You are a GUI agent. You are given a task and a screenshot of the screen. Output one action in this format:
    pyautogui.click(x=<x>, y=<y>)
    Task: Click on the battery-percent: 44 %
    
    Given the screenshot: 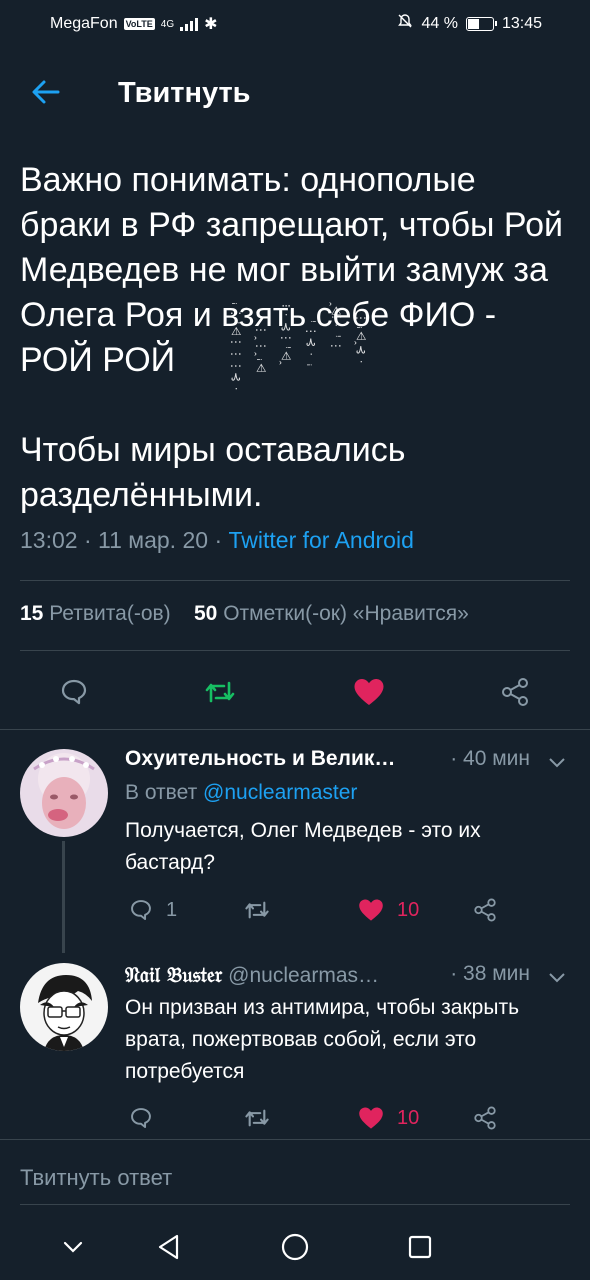 What is the action you would take?
    pyautogui.click(x=439, y=23)
    